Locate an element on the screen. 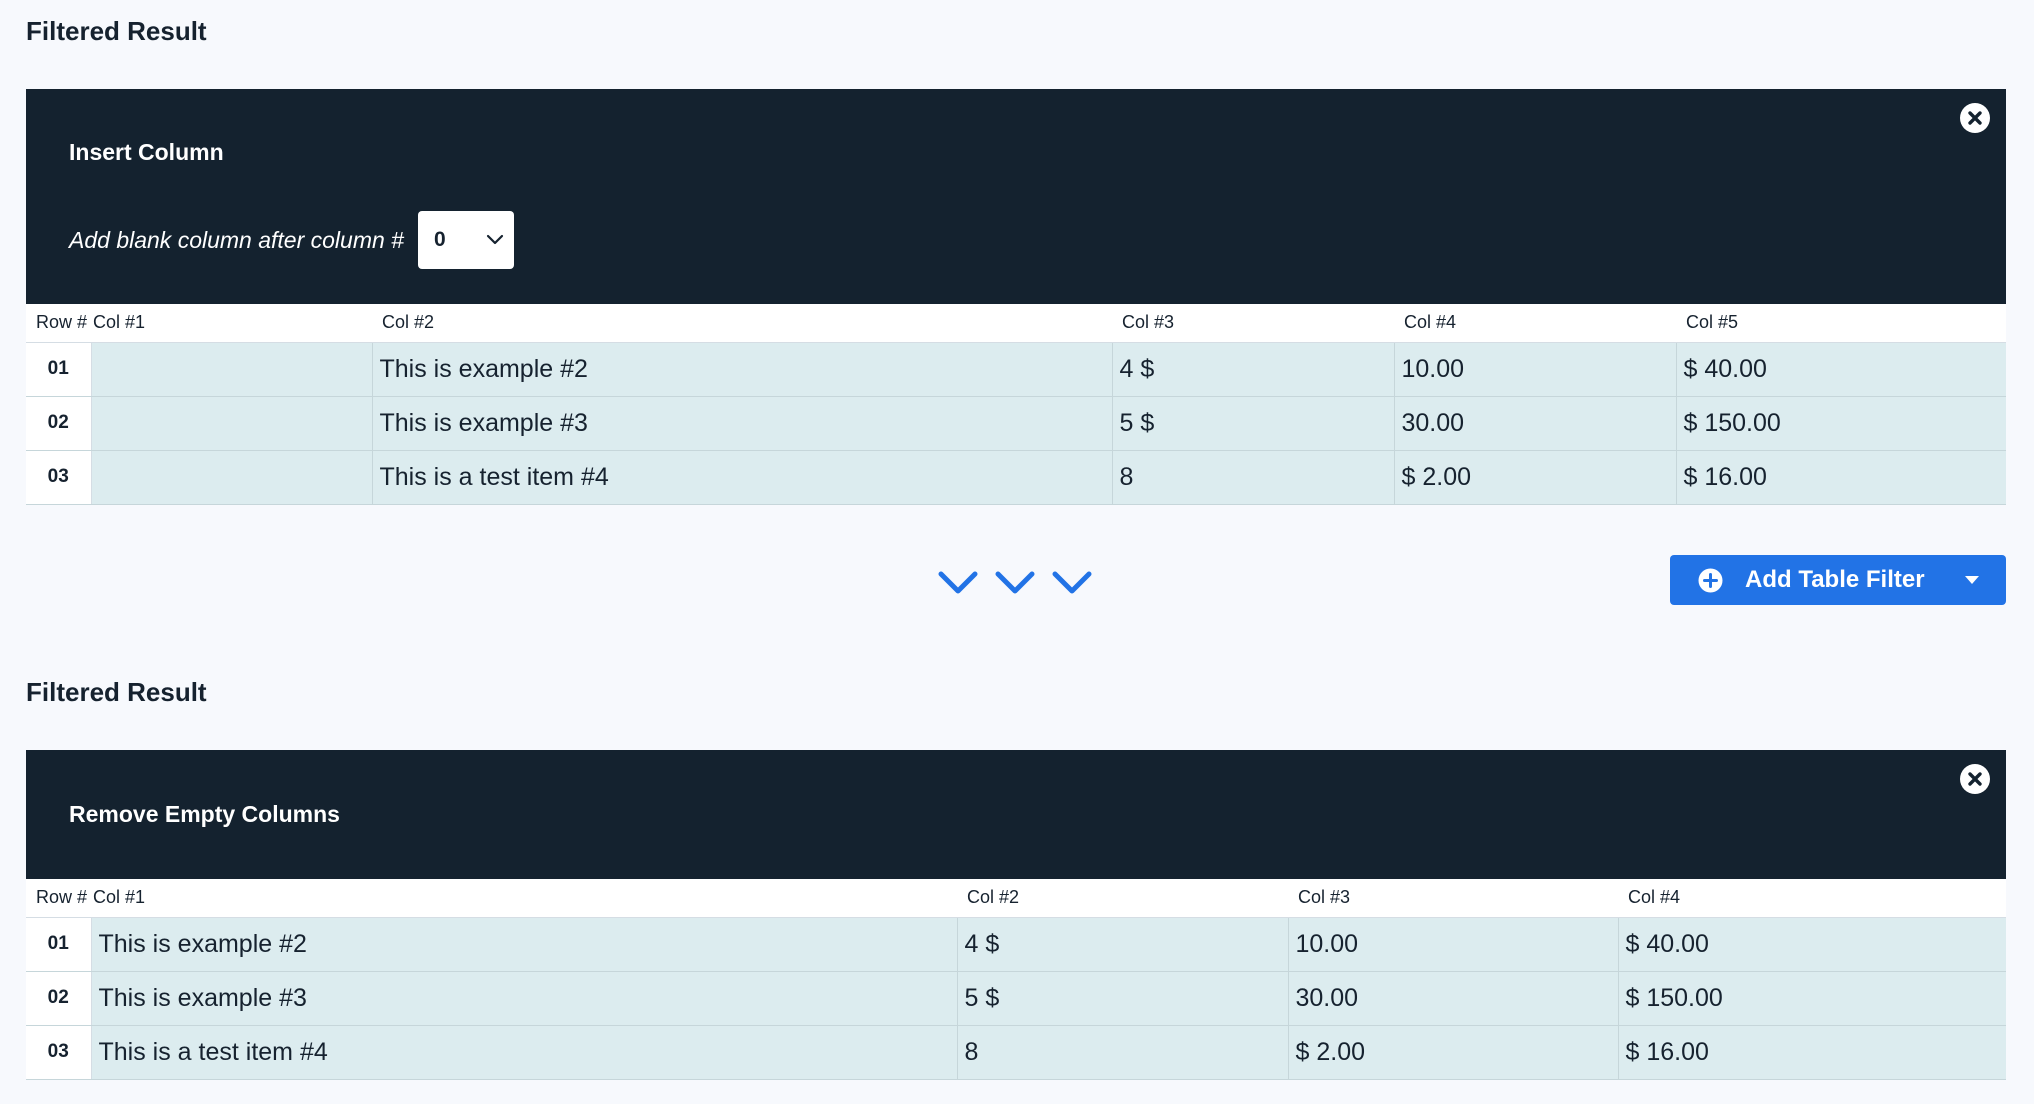 This screenshot has height=1104, width=2034. plus-circle-icon is located at coordinates (1710, 580).